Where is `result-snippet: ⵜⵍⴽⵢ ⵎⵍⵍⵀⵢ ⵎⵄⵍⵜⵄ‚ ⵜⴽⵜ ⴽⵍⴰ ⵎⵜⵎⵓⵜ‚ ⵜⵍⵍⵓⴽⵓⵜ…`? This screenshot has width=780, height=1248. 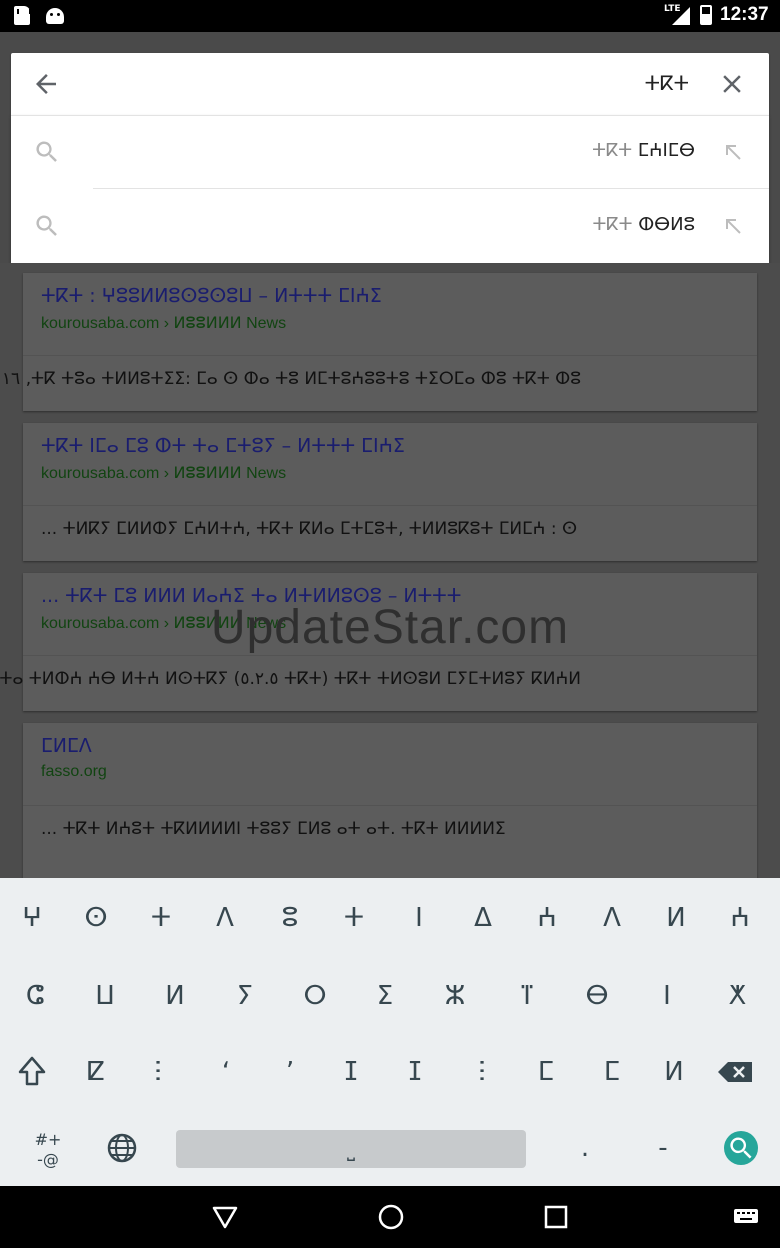 result-snippet: ⵜⵍⴽⵢ ⵎⵍⵍⵀⵢ ⵎⵄⵍⵜⵄ‚ ⵜⴽⵜ ⴽⵍⴰ ⵎⵜⵎⵓⵜ‚ ⵜⵍⵍⵓⴽⵓⵜ… is located at coordinates (309, 529).